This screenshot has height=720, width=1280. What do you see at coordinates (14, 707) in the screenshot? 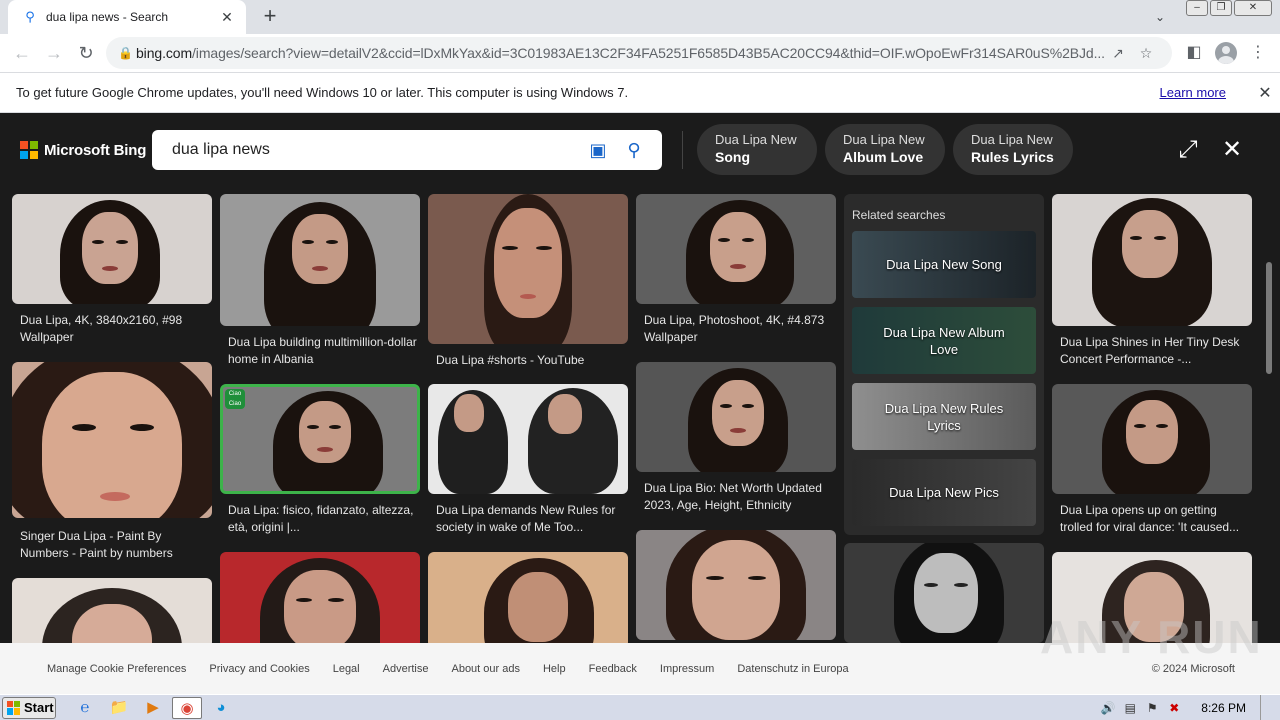
I see `windows-flag-icon` at bounding box center [14, 707].